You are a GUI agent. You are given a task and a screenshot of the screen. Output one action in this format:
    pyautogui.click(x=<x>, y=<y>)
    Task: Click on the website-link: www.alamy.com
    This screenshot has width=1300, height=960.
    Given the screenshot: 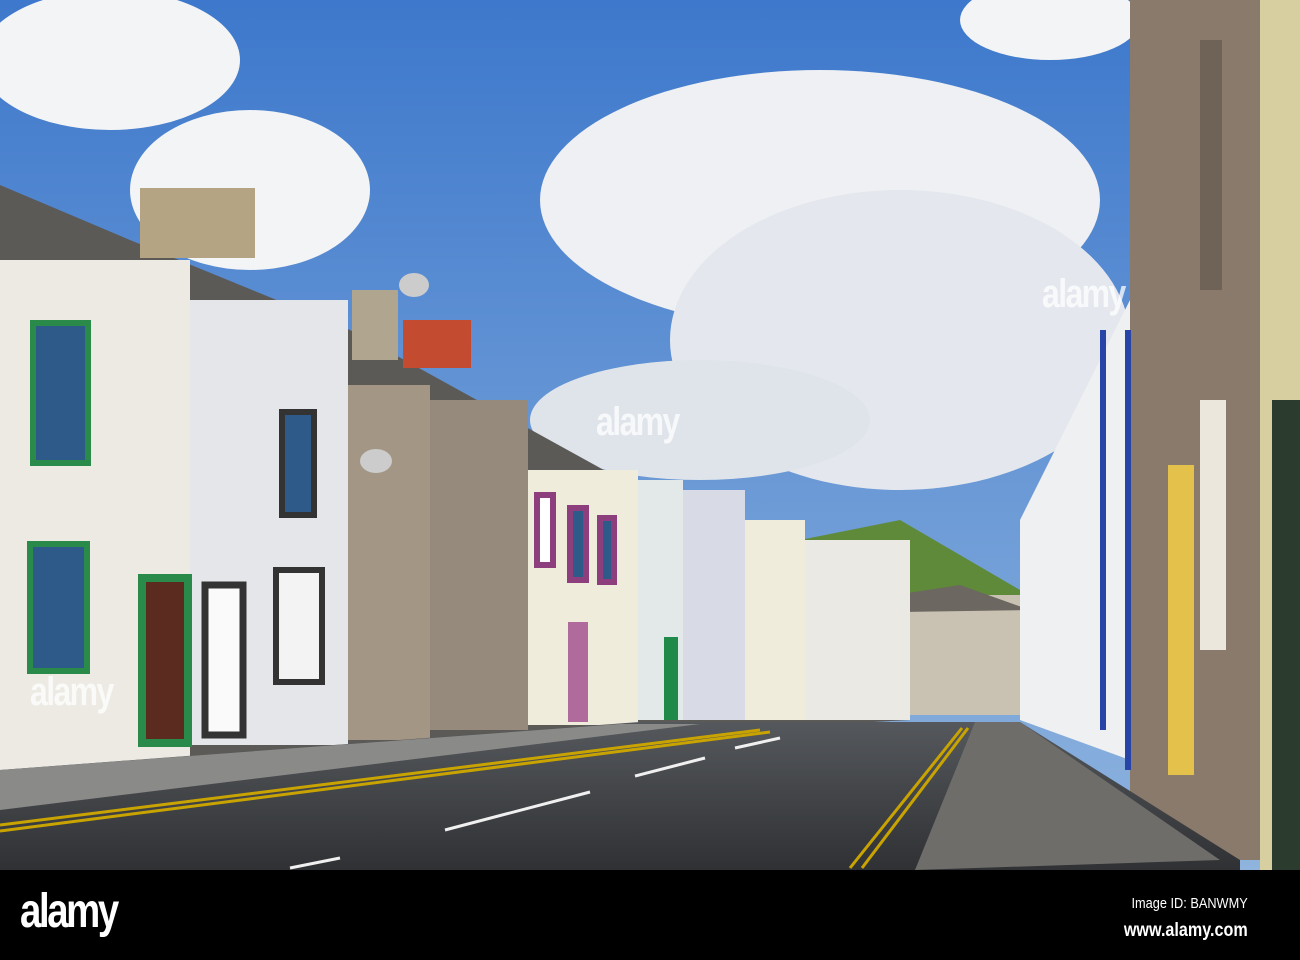 What is the action you would take?
    pyautogui.click(x=1186, y=930)
    